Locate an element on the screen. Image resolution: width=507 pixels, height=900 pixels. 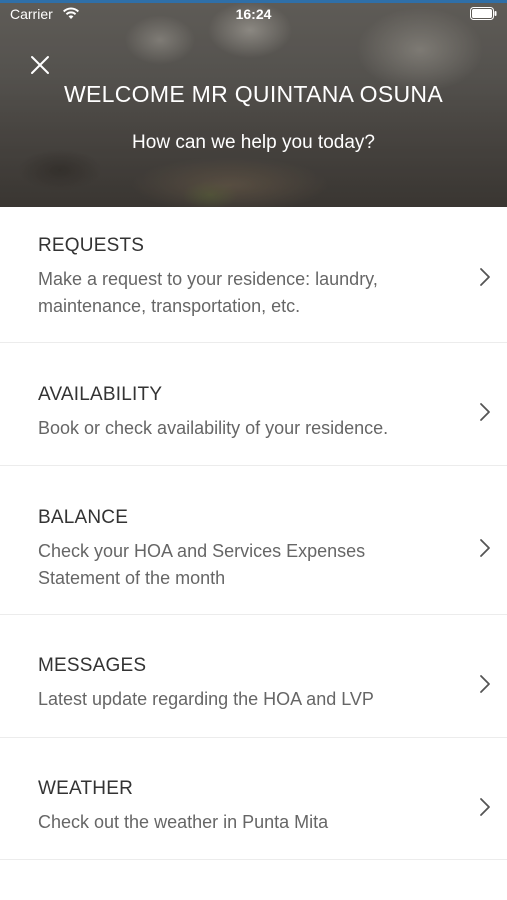
status-bar: Carrier 16:24 is located at coordinates (253, 14).